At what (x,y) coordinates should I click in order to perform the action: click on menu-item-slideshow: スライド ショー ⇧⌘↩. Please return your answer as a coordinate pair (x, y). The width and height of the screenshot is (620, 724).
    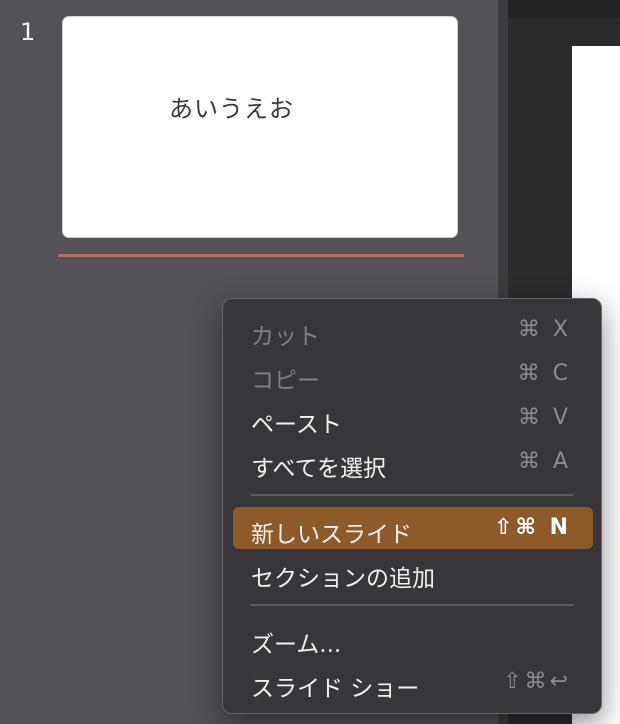
    Looking at the image, I should click on (413, 682).